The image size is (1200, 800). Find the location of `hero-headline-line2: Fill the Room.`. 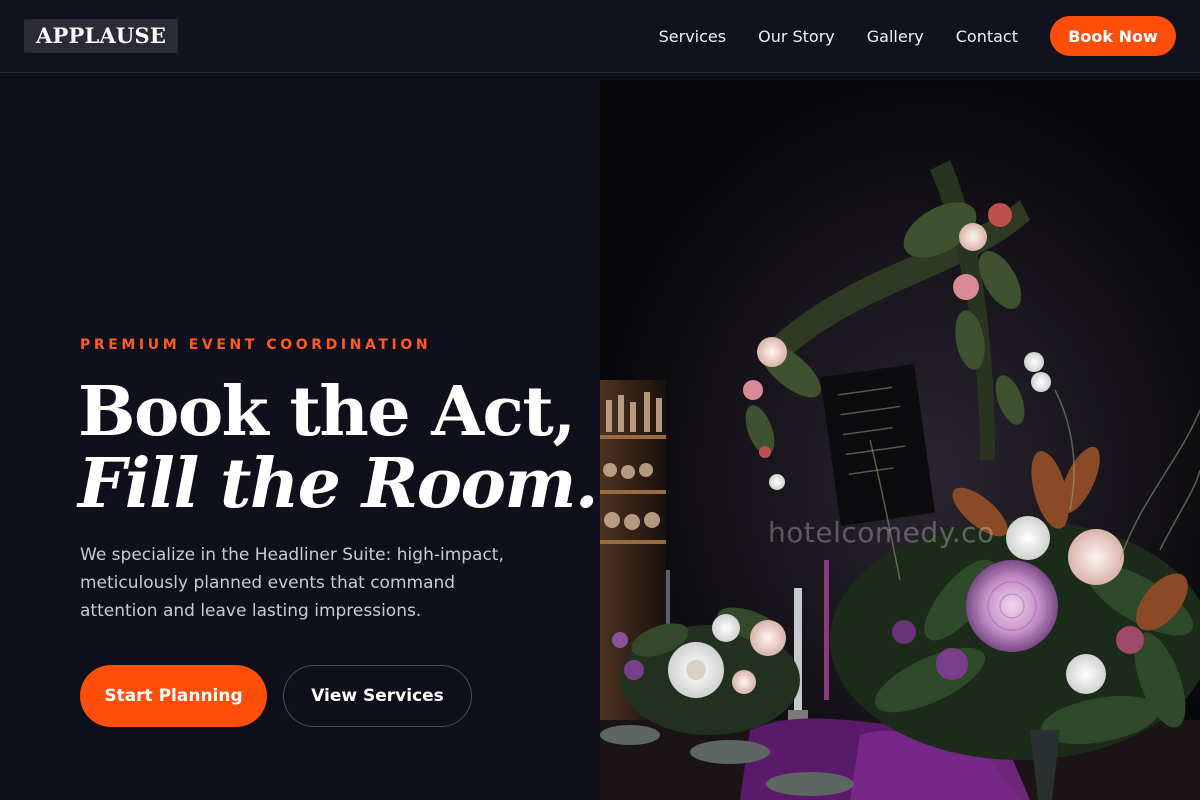

hero-headline-line2: Fill the Room. is located at coordinates (338, 484).